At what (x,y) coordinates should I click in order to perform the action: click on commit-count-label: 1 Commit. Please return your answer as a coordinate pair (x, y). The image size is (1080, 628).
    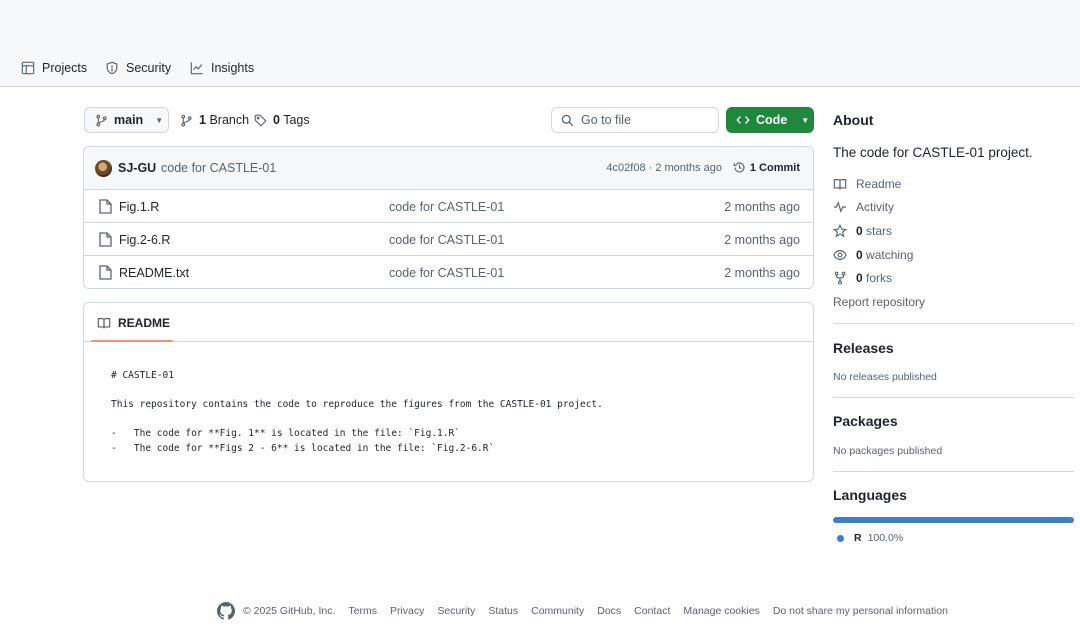
    Looking at the image, I should click on (774, 167).